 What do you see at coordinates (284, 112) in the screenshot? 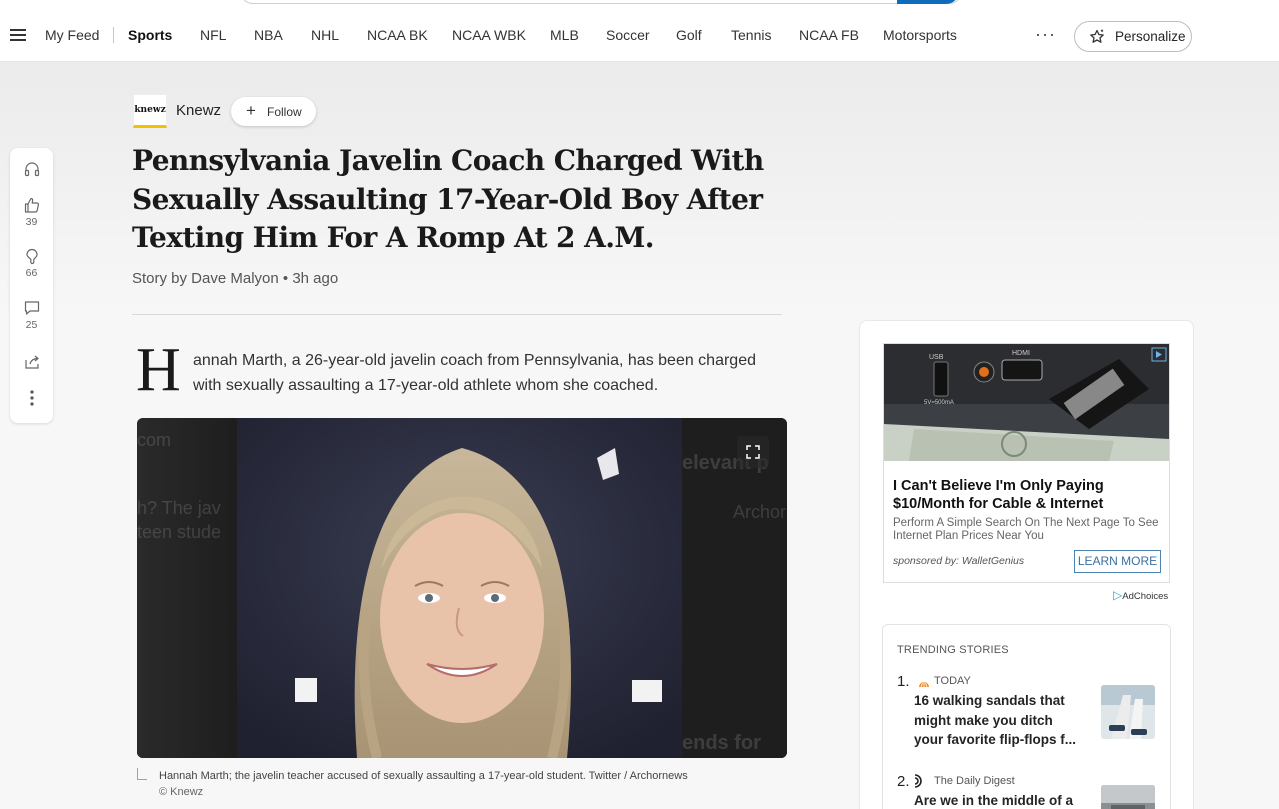
I see `follow-label: Follow` at bounding box center [284, 112].